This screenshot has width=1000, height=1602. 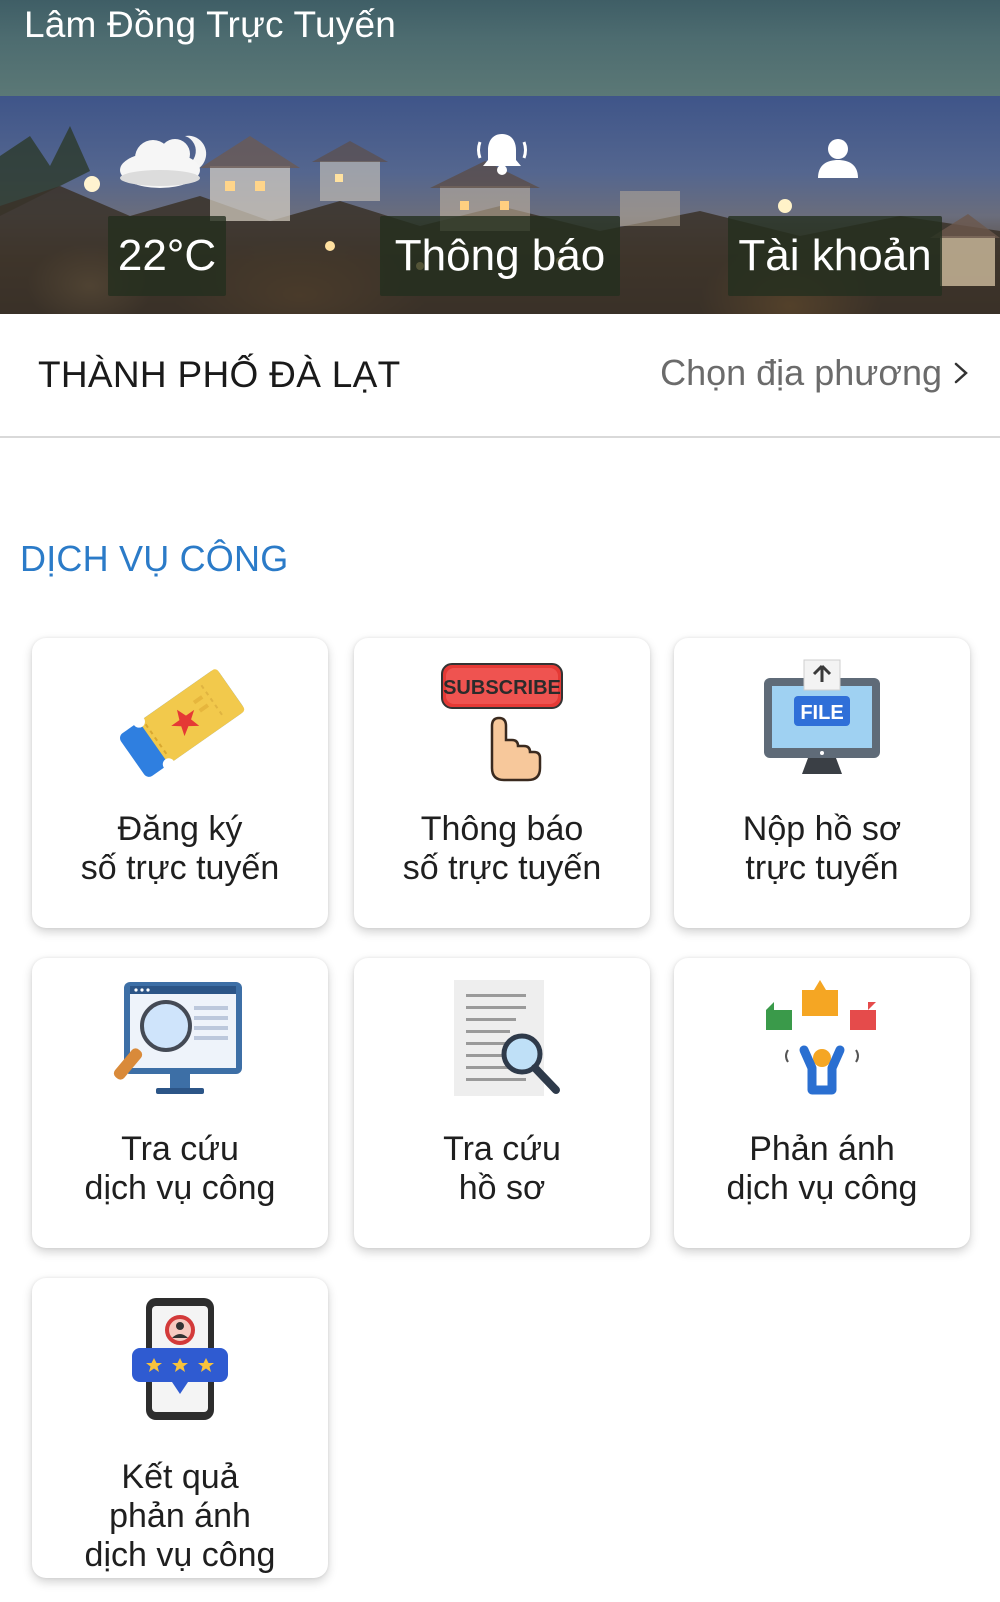 I want to click on weather-cloud-moon-icon, so click(x=163, y=161).